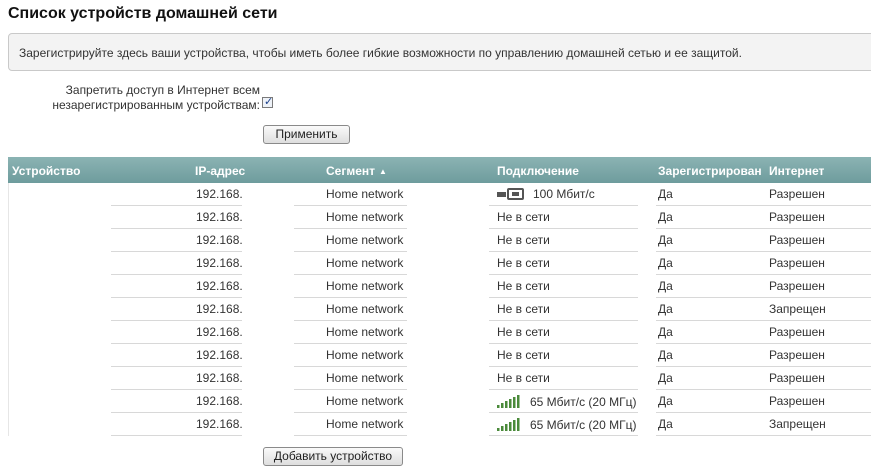 This screenshot has height=466, width=871. I want to click on column-connection: Подключение, so click(538, 171).